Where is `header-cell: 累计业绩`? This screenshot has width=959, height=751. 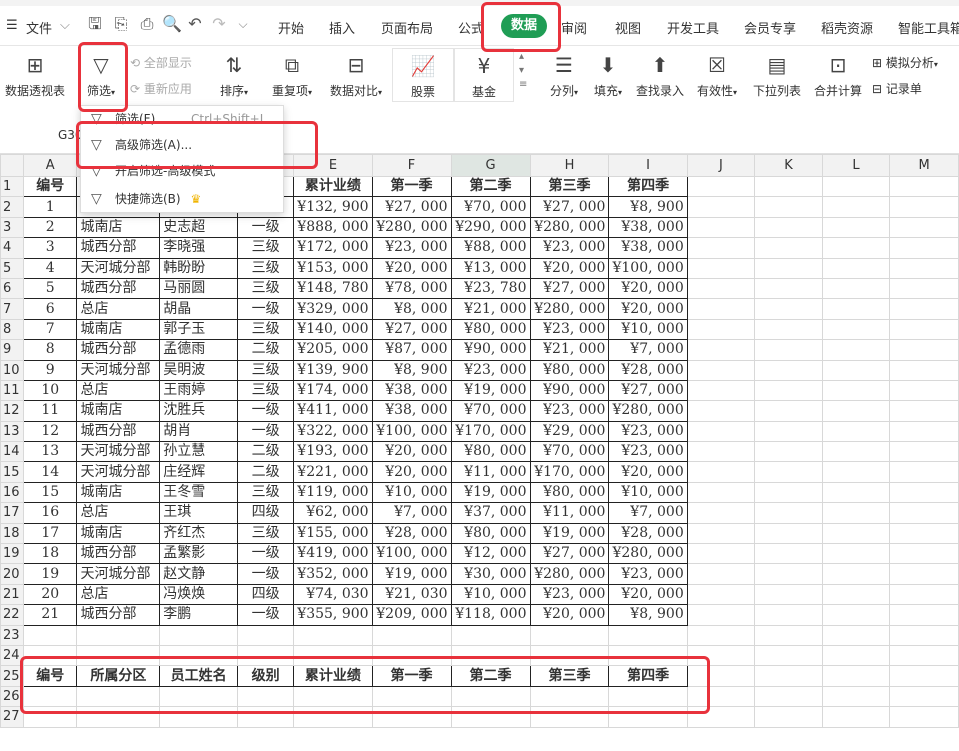
header-cell: 累计业绩 is located at coordinates (333, 186).